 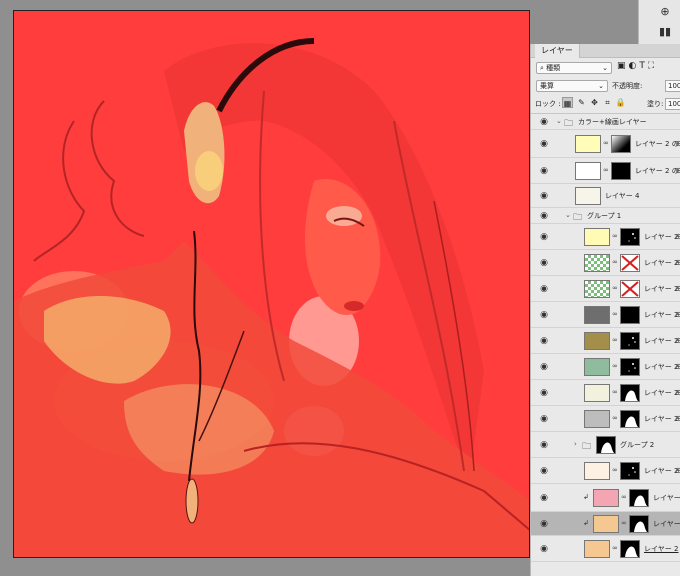 What do you see at coordinates (672, 104) in the screenshot?
I see `fill-input: 100` at bounding box center [672, 104].